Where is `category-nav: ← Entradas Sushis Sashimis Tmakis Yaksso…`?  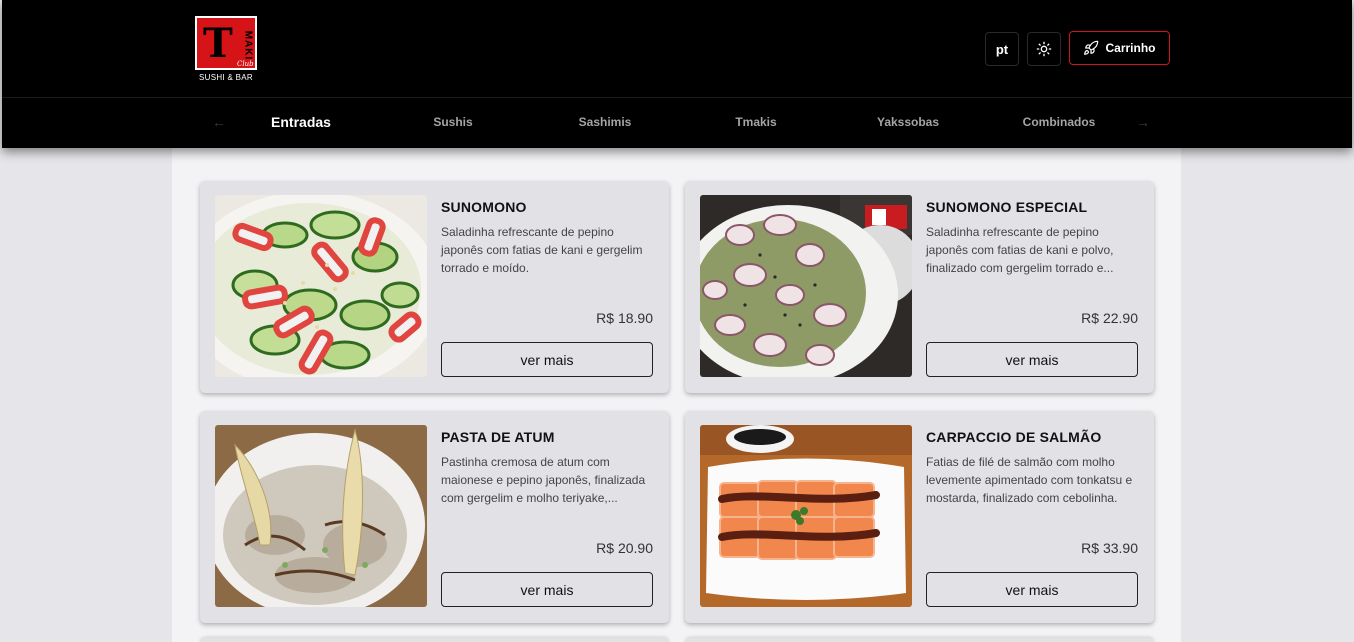
category-nav: ← Entradas Sushis Sashimis Tmakis Yaksso… is located at coordinates (677, 123).